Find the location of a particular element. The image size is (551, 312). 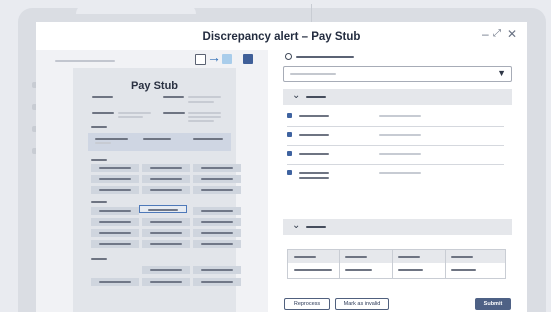

minimize-button: – is located at coordinates (485, 34).